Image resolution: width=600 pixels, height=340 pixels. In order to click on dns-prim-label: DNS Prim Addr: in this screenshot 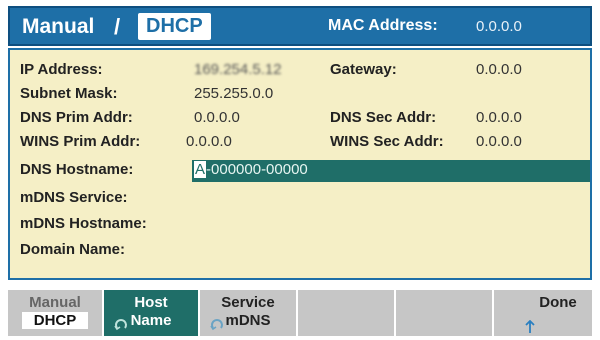, I will do `click(76, 117)`.